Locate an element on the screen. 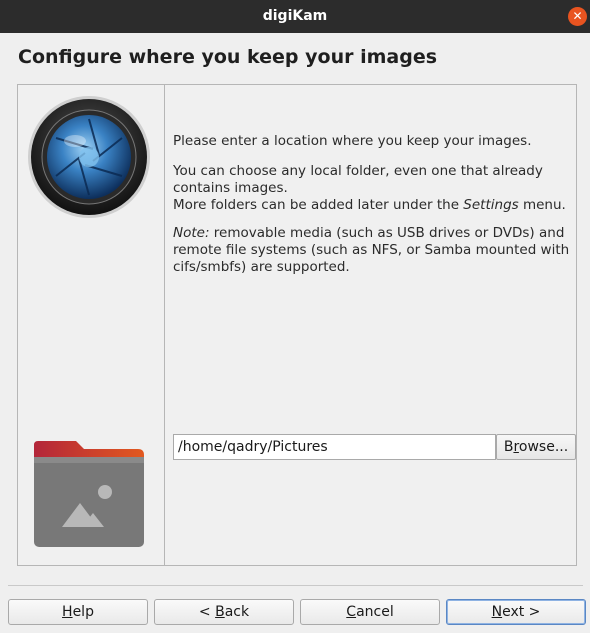 The image size is (590, 633). digikam-lens-logo-icon is located at coordinates (89, 157).